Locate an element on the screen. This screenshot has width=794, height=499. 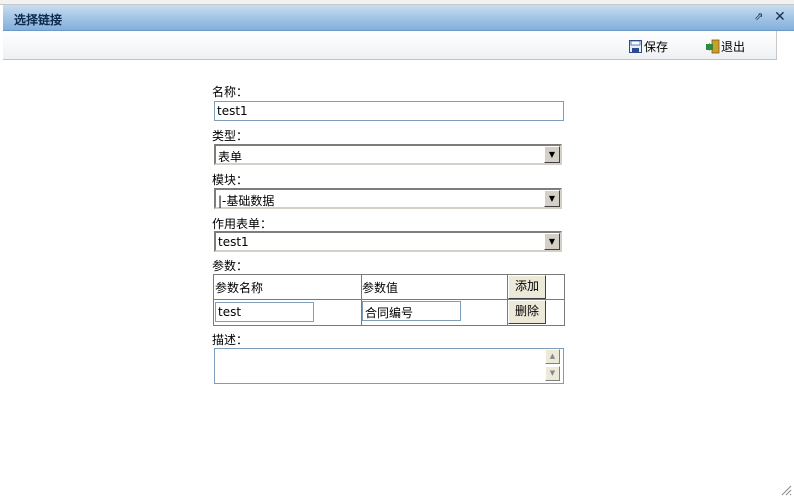
scroll-up-icon: ▲ is located at coordinates (552, 356).